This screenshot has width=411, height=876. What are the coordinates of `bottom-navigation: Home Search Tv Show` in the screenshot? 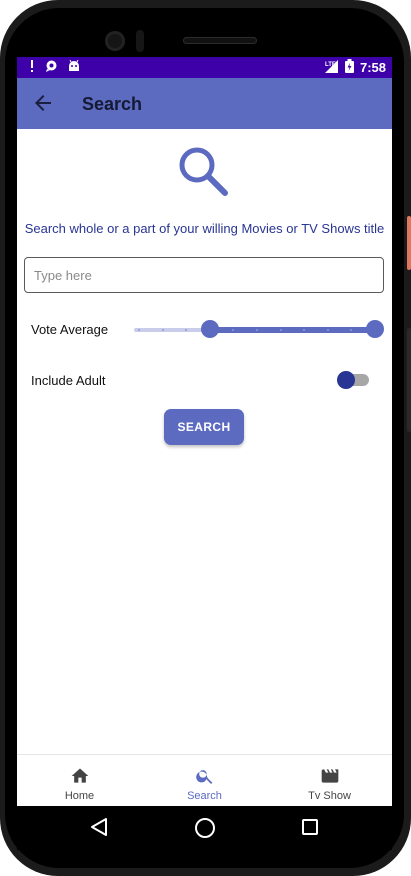 It's located at (204, 780).